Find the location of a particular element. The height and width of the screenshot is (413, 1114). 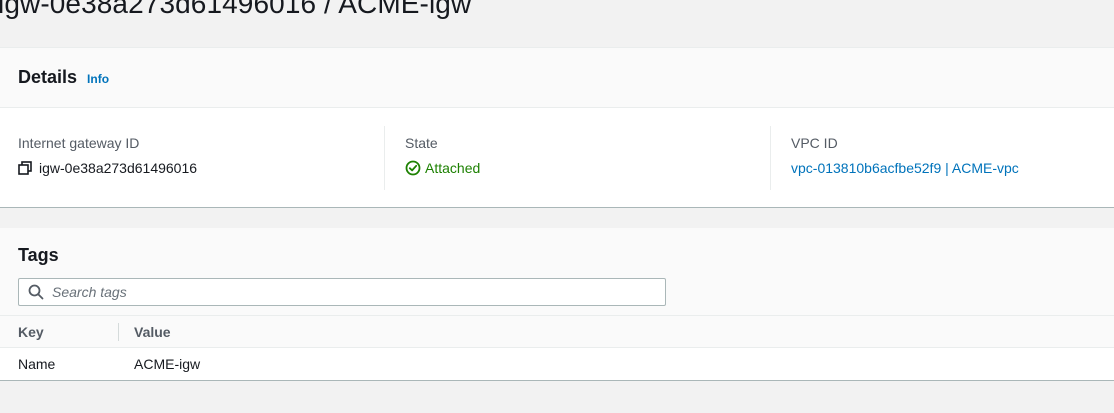

search-icon is located at coordinates (36, 292).